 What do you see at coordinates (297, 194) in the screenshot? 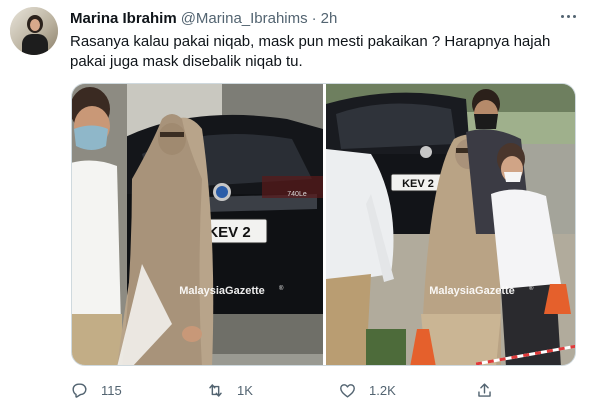
I see `car-badge-text: 740Le` at bounding box center [297, 194].